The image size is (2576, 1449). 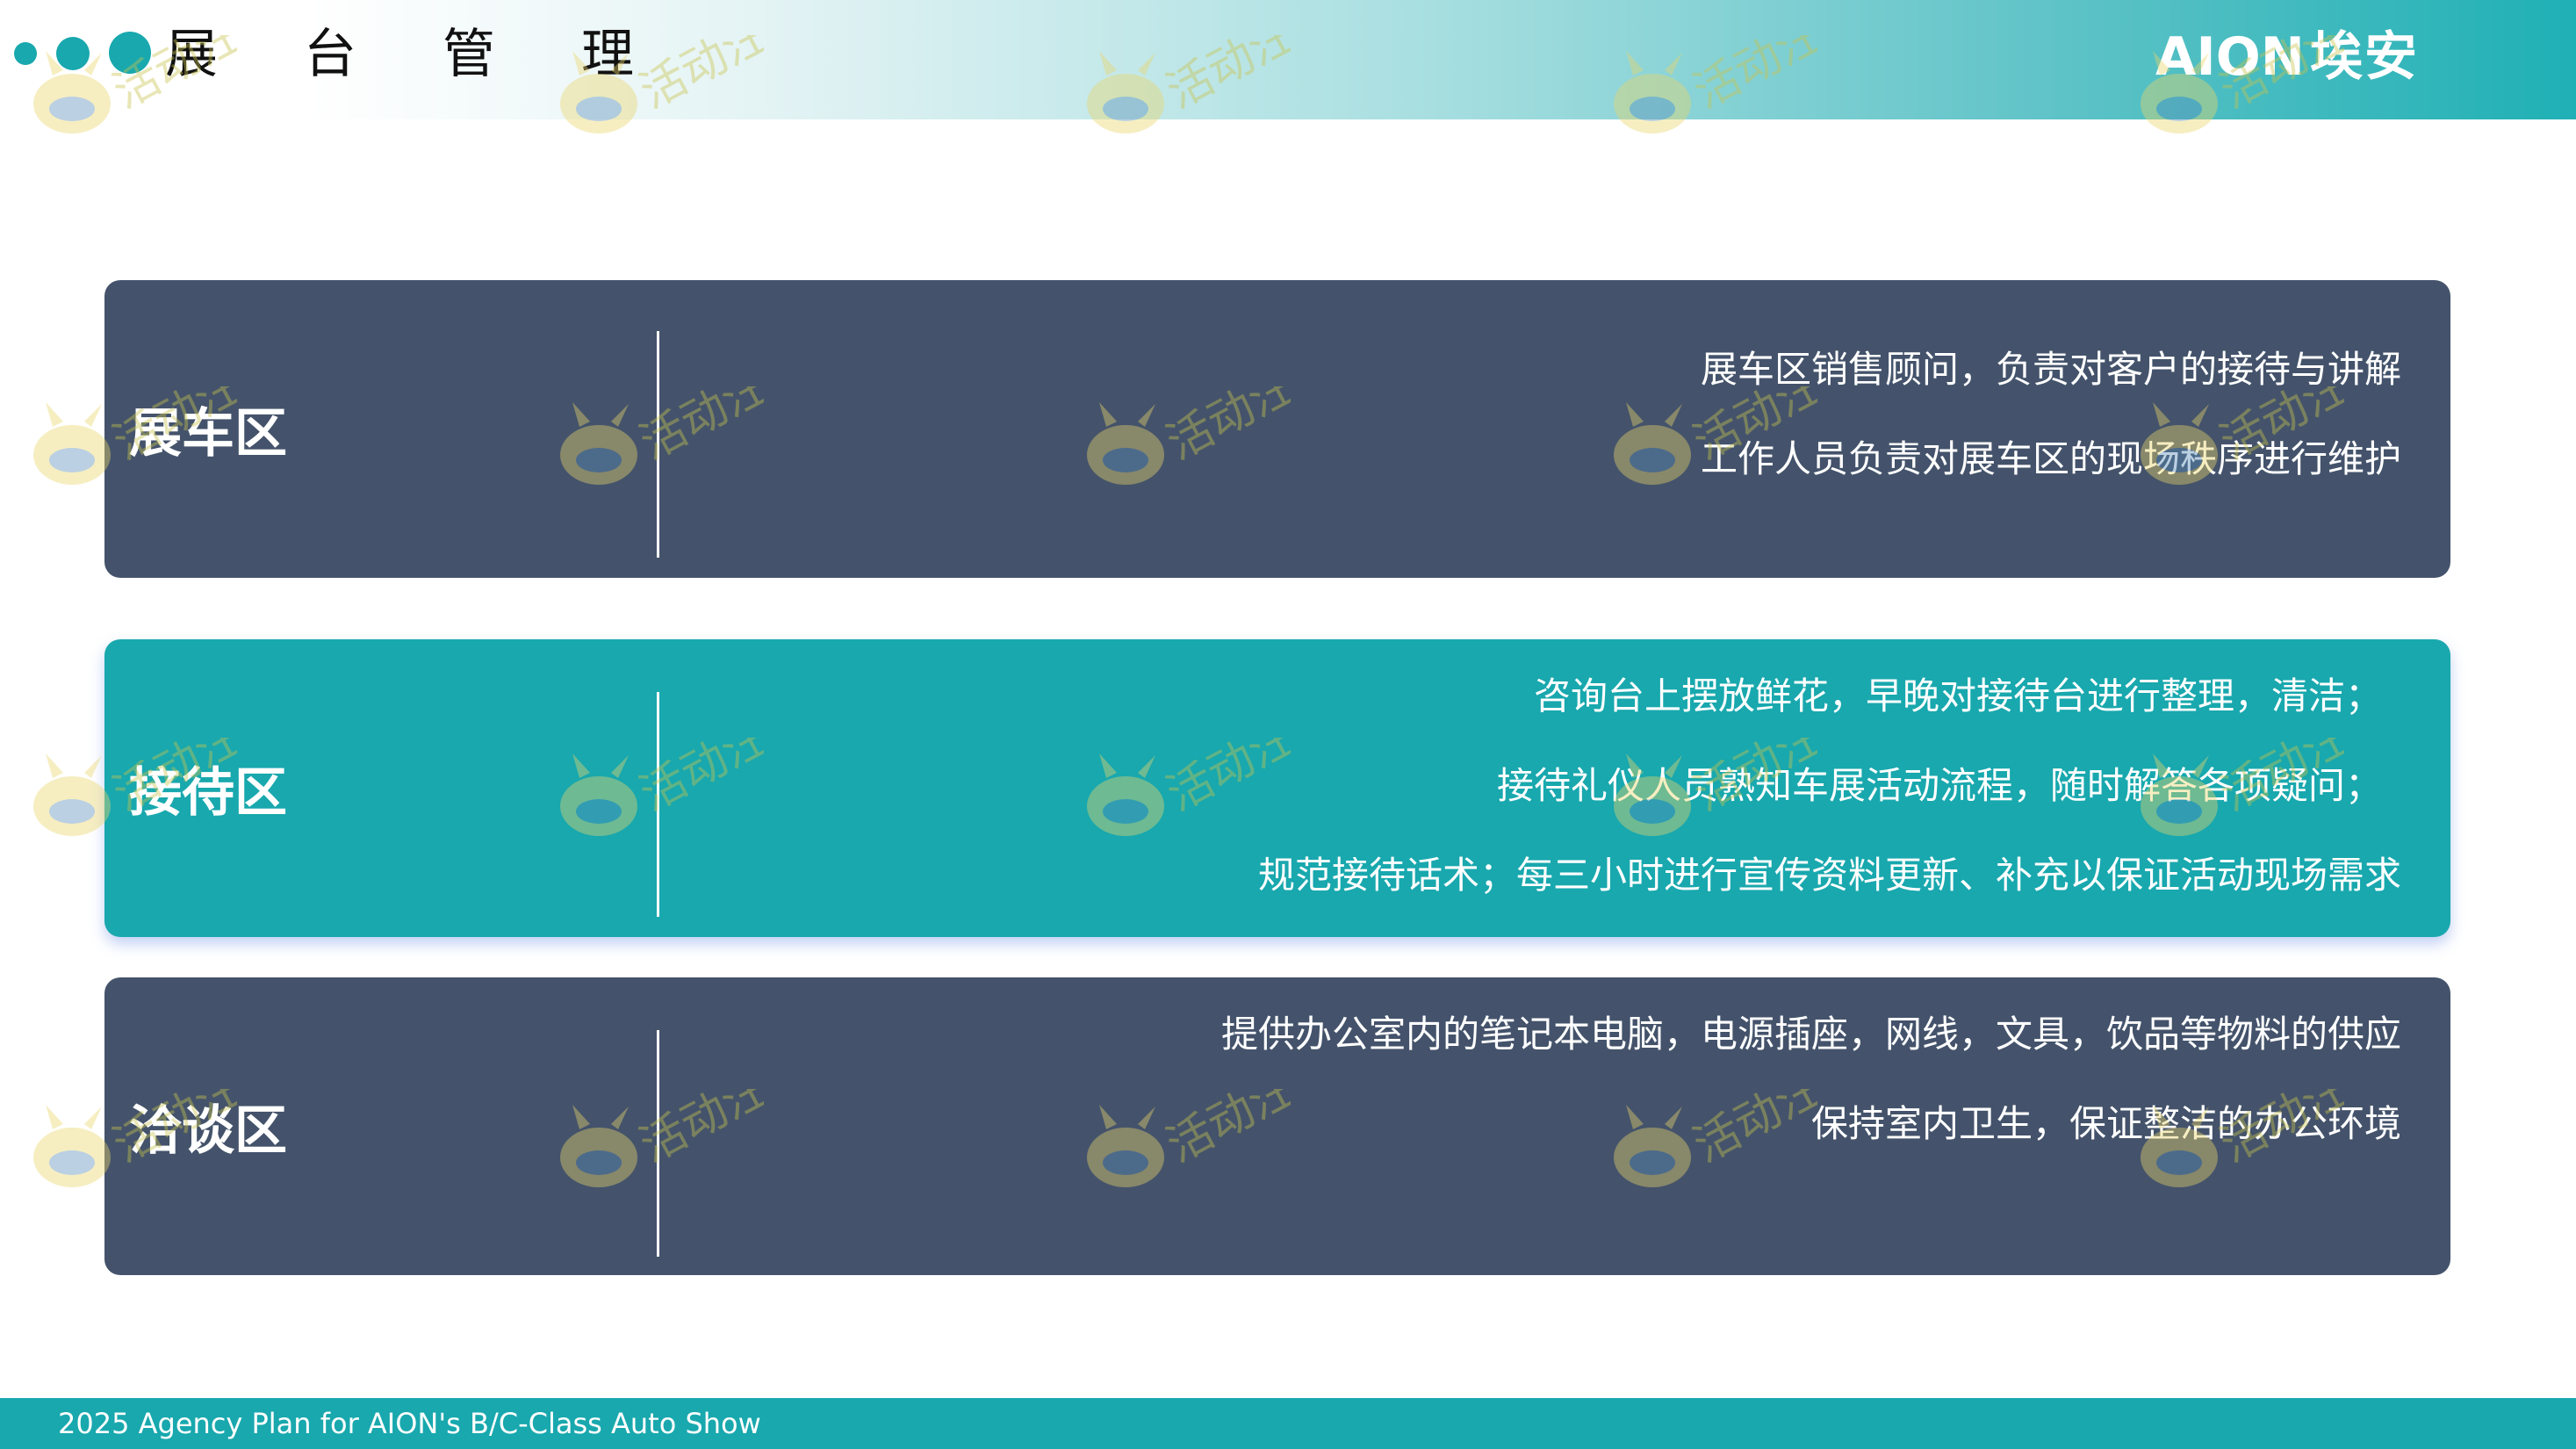 I want to click on zone-line: 规范接待话术；每三小时进行宣传资料更新、补充以保证活动现场需求, so click(x=1829, y=875).